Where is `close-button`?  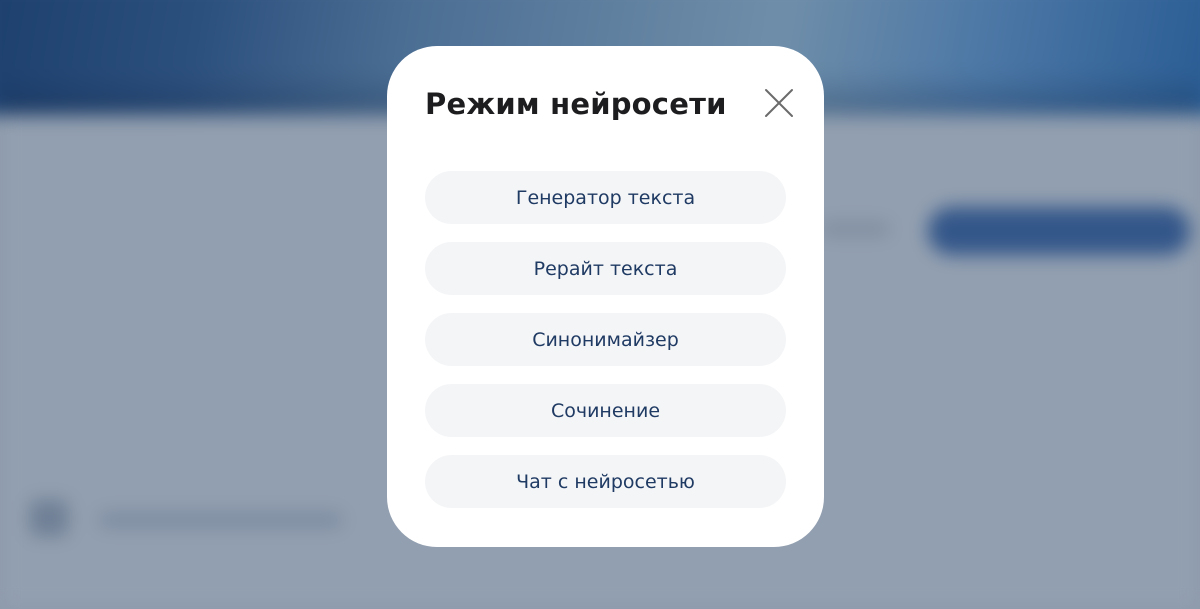
close-button is located at coordinates (779, 103).